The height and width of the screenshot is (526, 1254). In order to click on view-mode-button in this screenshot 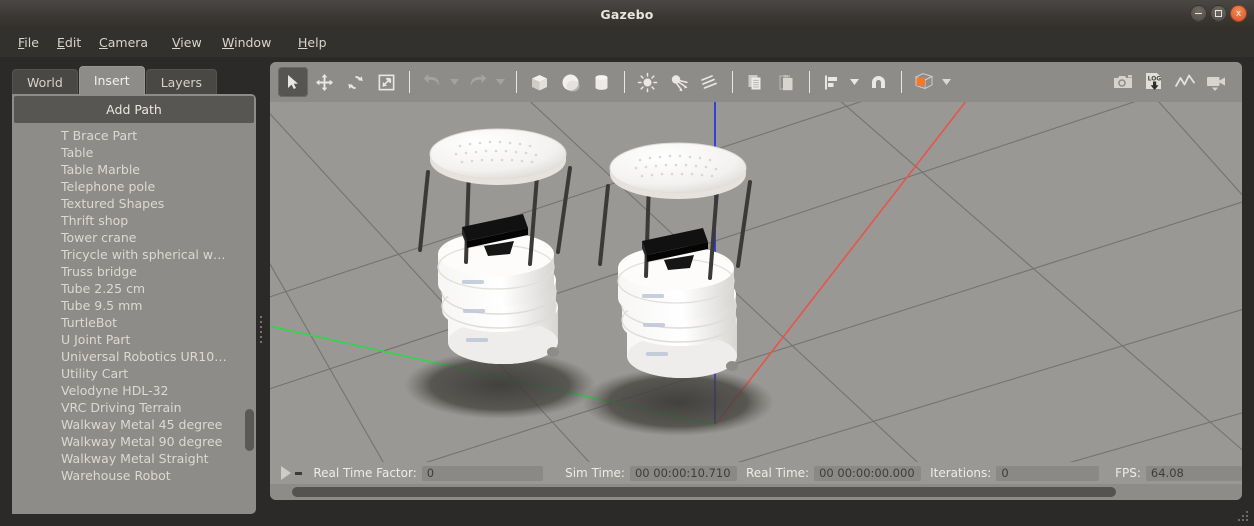, I will do `click(924, 82)`.